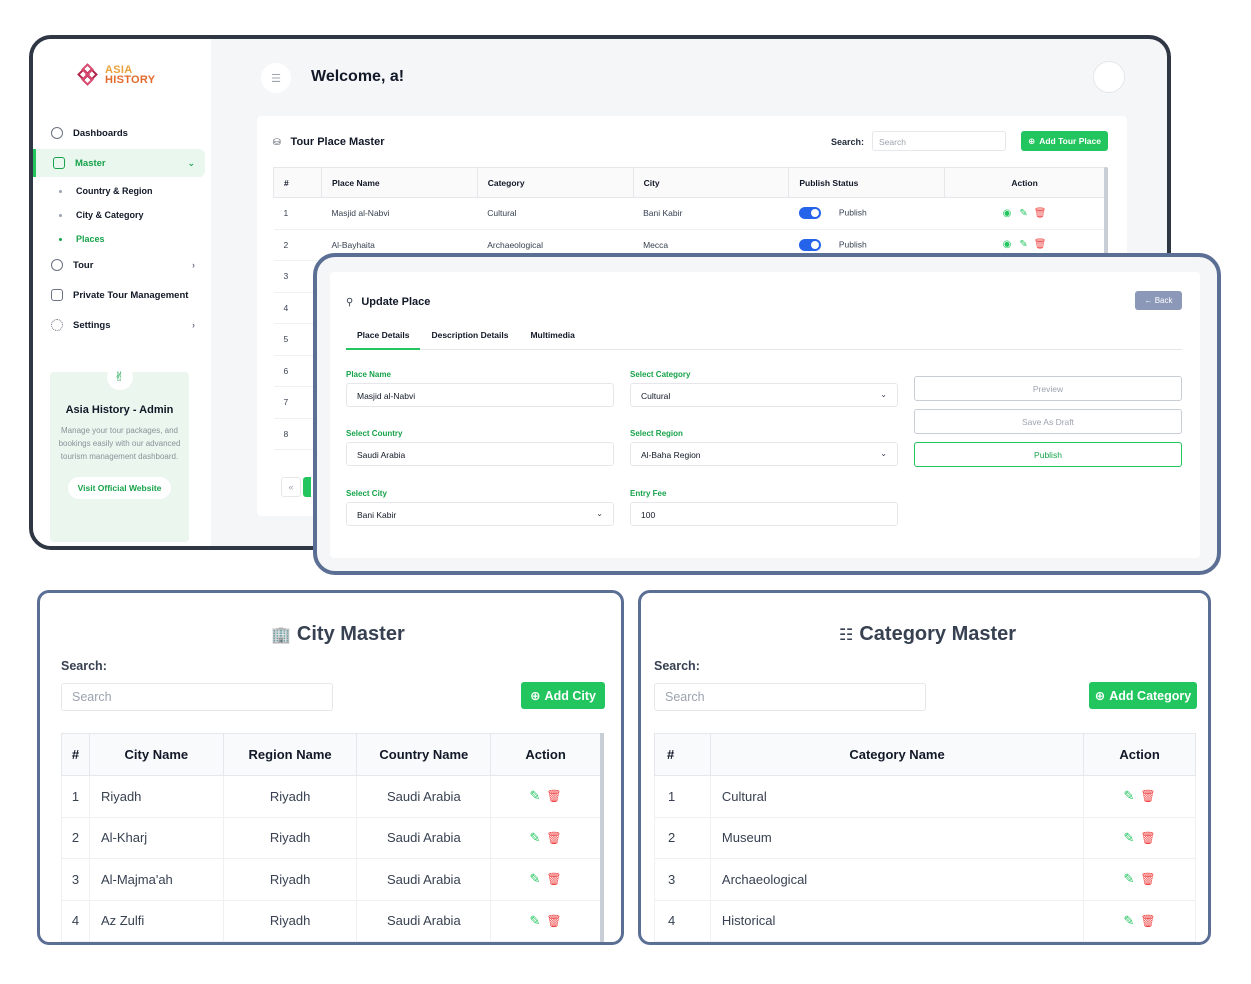  I want to click on add-category-button: ⊕ Add Category, so click(1143, 695).